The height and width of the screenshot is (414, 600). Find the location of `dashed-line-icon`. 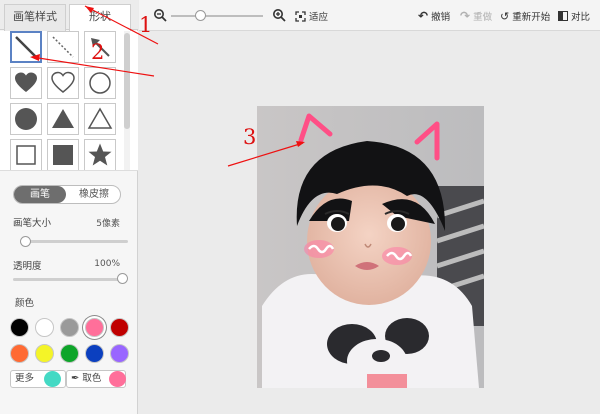

dashed-line-icon is located at coordinates (63, 47).